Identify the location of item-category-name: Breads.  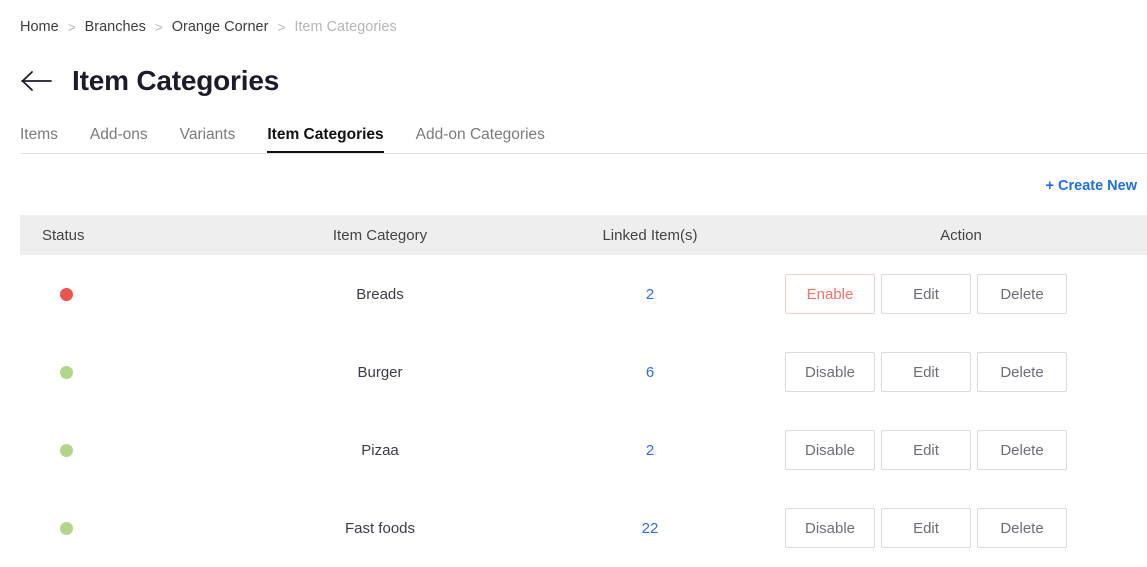
(380, 294).